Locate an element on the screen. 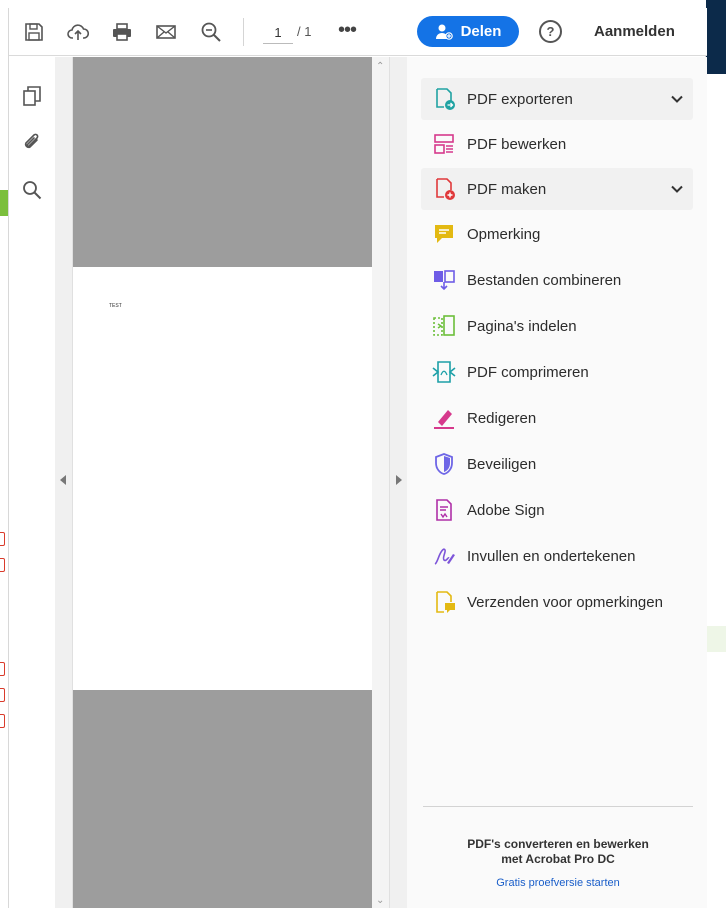 The height and width of the screenshot is (908, 726). panel-divider is located at coordinates (558, 806).